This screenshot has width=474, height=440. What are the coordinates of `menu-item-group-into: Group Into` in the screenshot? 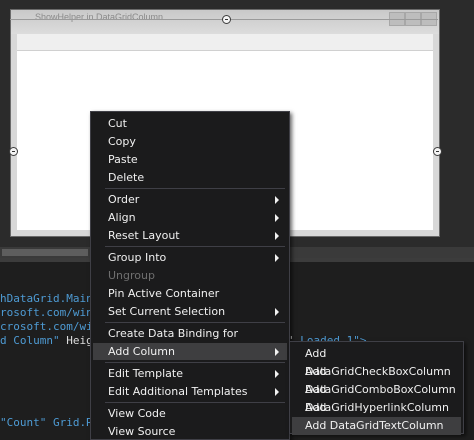 It's located at (190, 257).